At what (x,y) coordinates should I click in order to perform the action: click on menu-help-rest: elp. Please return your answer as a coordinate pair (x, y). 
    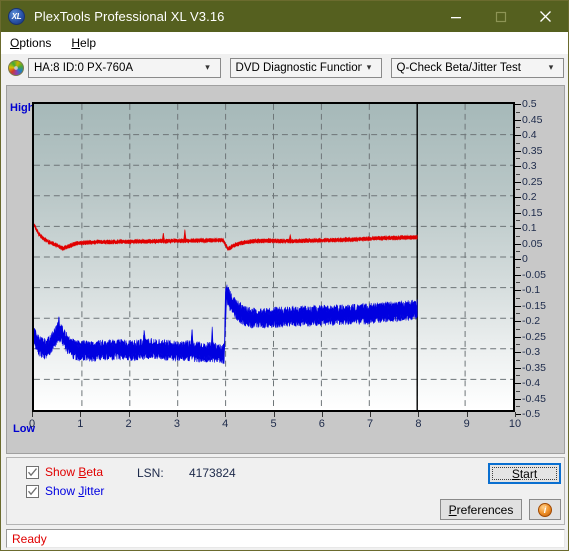
    Looking at the image, I should click on (88, 43).